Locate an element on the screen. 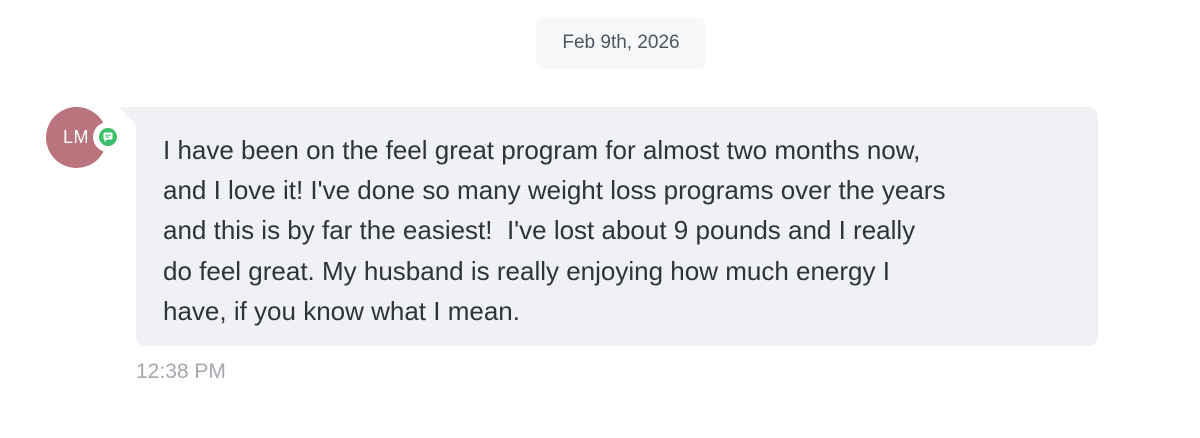 The image size is (1200, 438). message-bubble-tail is located at coordinates (128, 117).